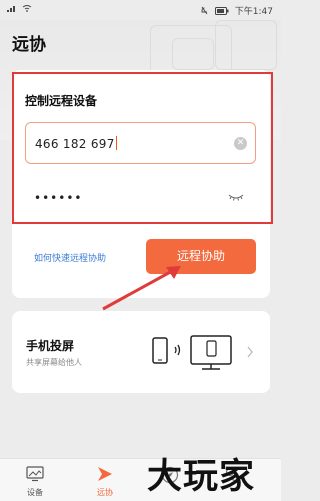 The image size is (320, 501). I want to click on section-title: 控制远程设备, so click(61, 101).